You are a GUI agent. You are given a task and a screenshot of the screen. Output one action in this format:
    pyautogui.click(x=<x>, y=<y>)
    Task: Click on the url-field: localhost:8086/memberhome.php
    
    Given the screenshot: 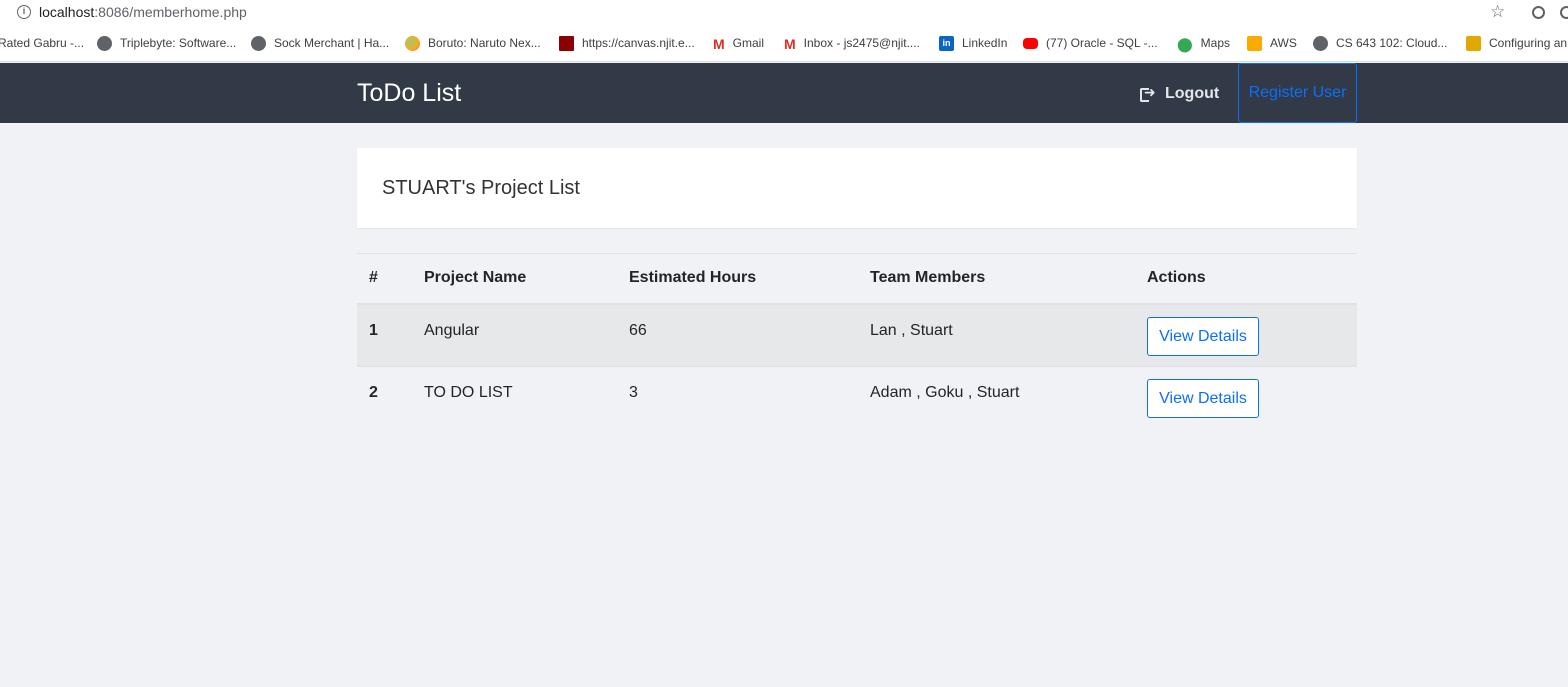 What is the action you would take?
    pyautogui.click(x=143, y=12)
    